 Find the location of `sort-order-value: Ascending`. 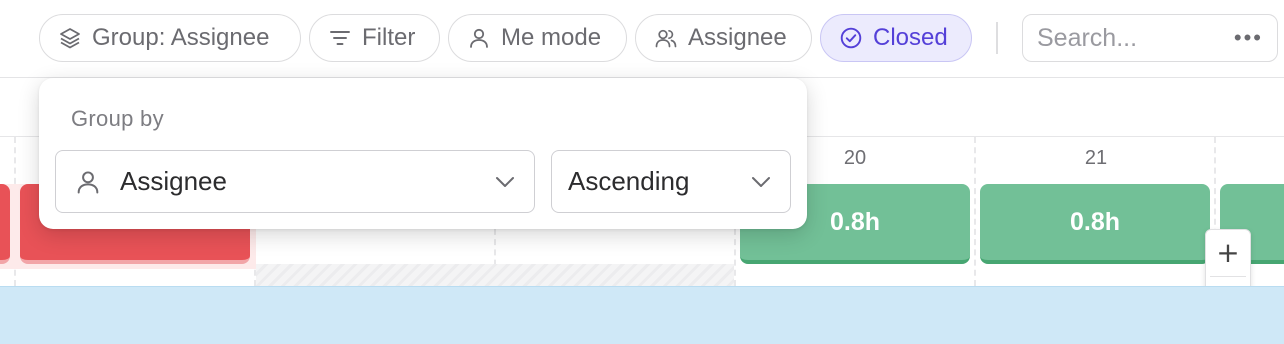

sort-order-value: Ascending is located at coordinates (629, 181).